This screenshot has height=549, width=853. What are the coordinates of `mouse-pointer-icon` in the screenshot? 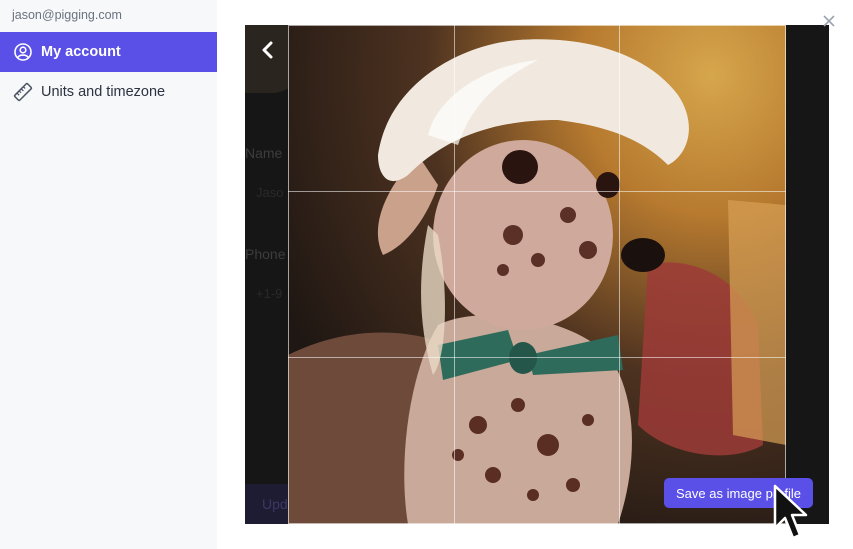 It's located at (791, 513).